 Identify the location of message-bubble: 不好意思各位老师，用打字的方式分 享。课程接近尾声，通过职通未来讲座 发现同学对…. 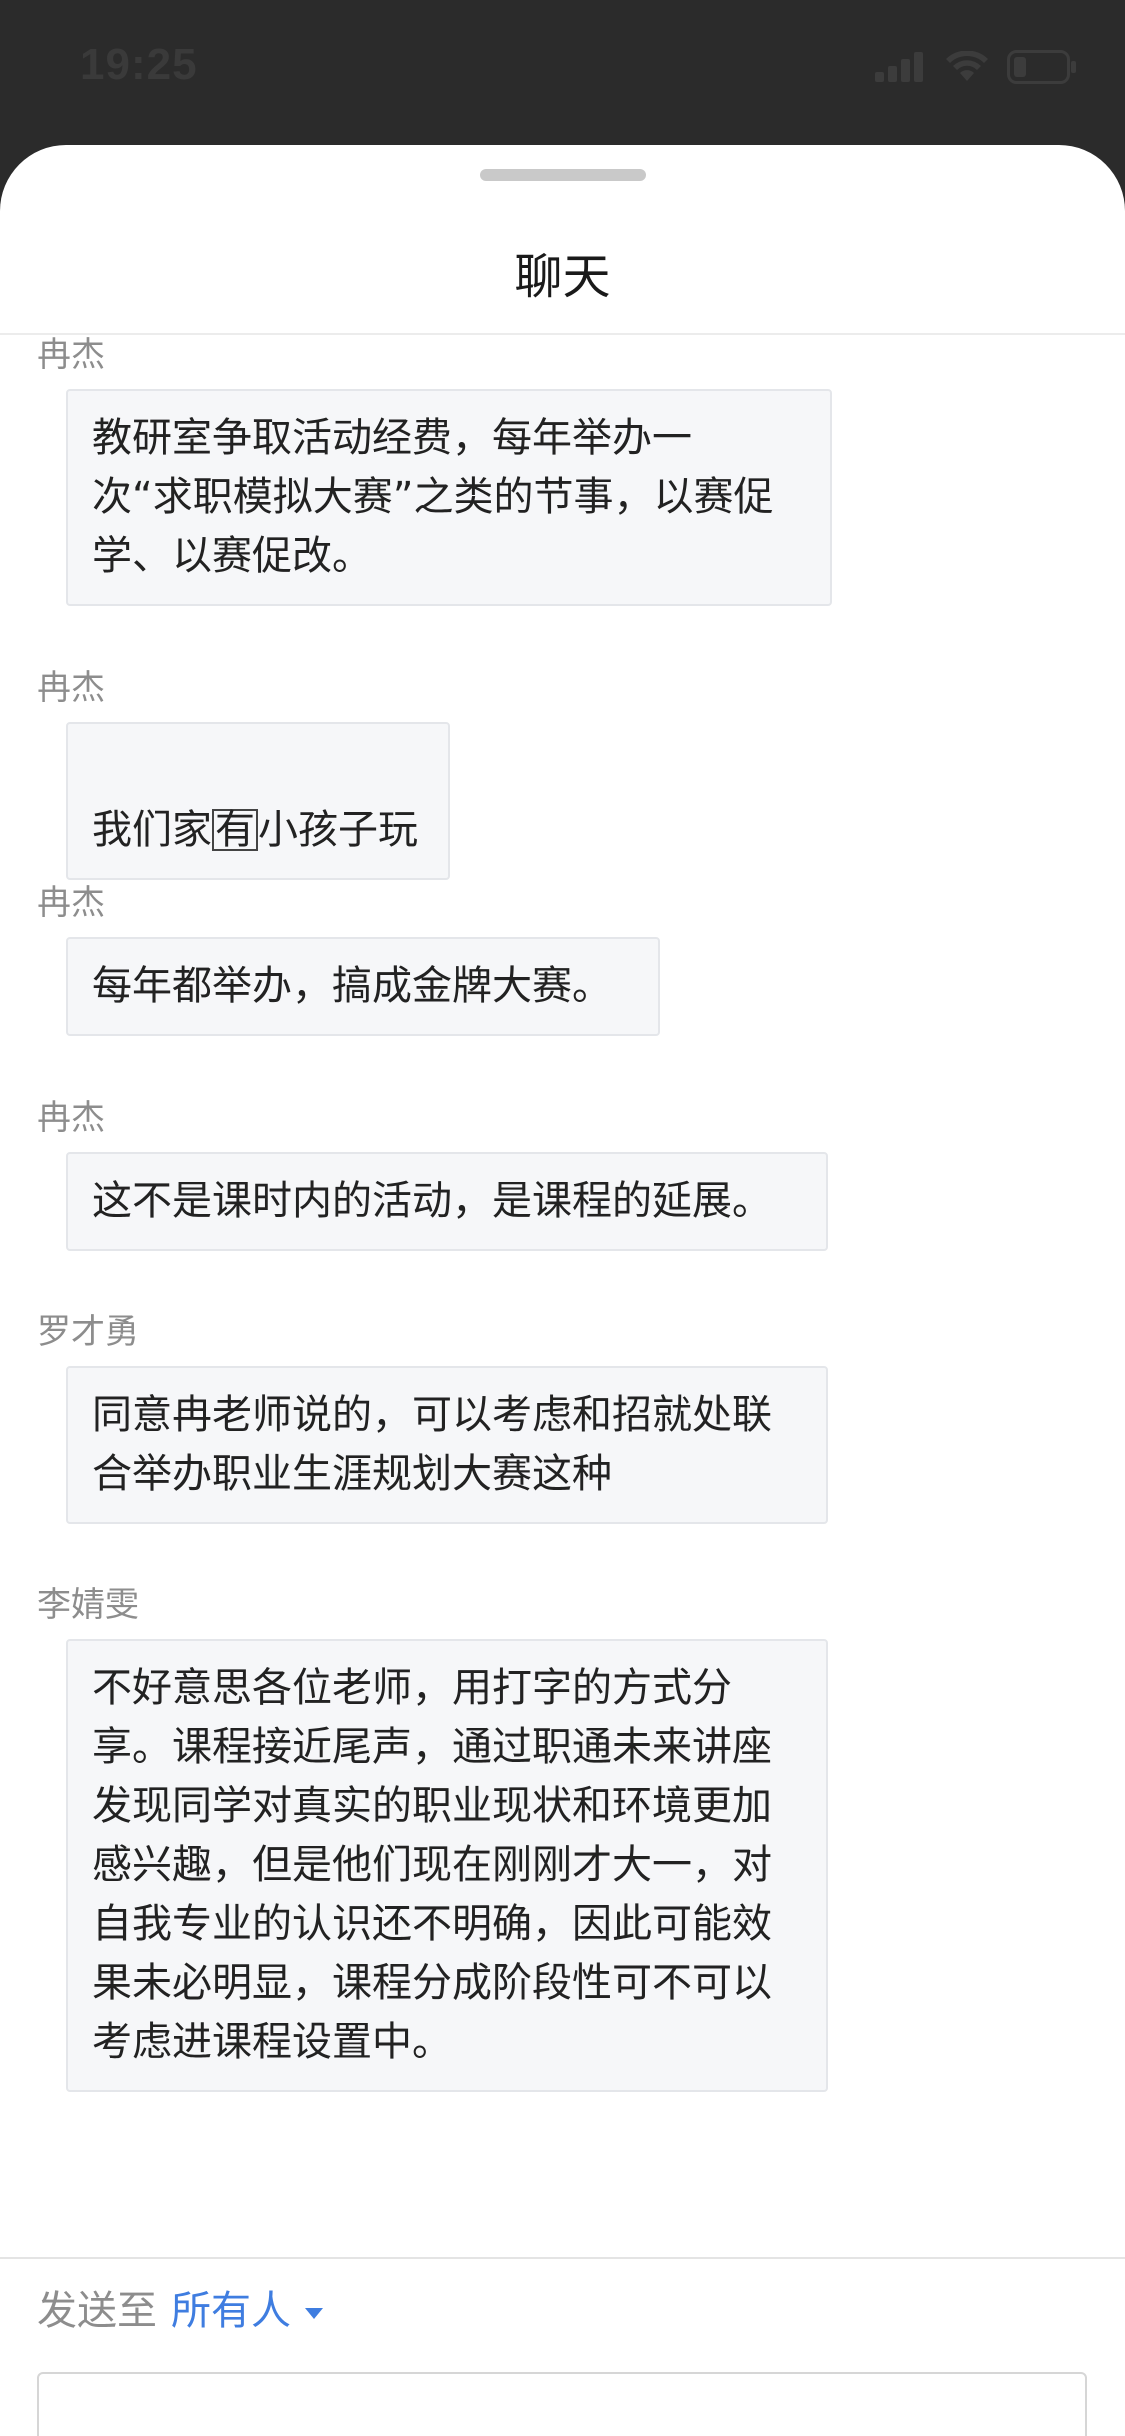
(447, 1865).